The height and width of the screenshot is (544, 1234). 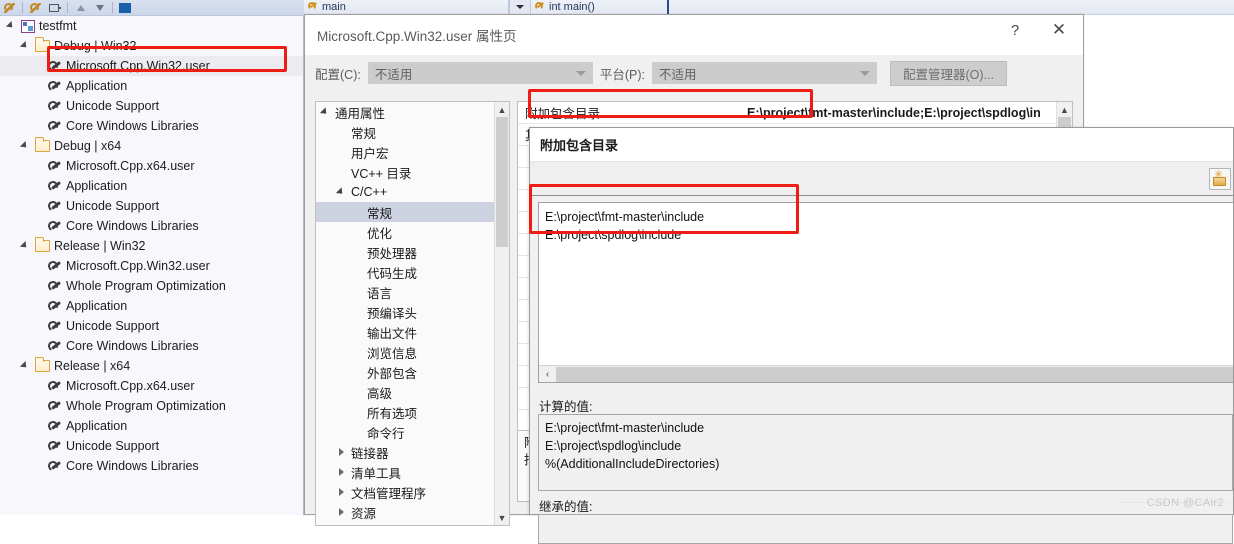 What do you see at coordinates (412, 292) in the screenshot?
I see `category-item-9: 语言` at bounding box center [412, 292].